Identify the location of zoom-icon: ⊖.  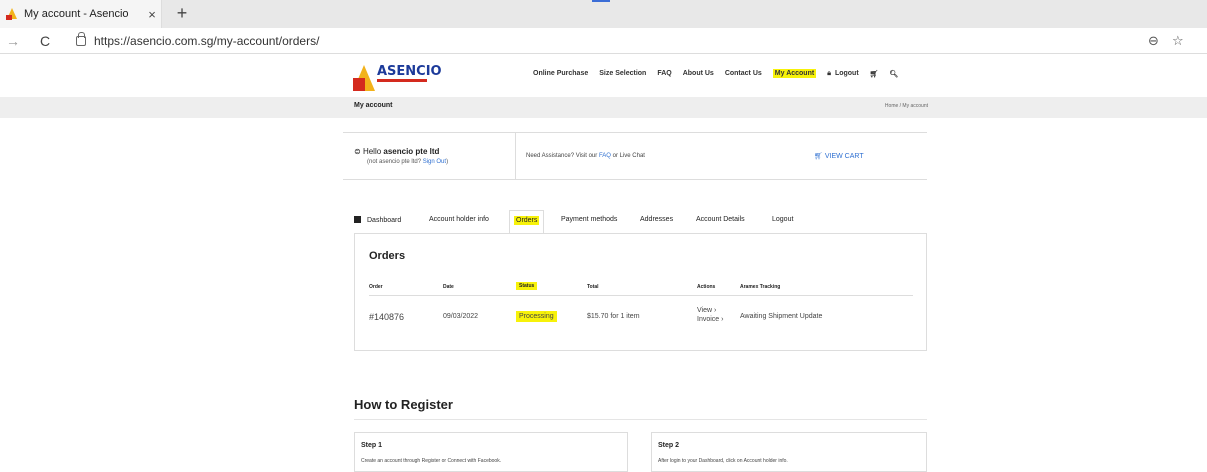
(1153, 41).